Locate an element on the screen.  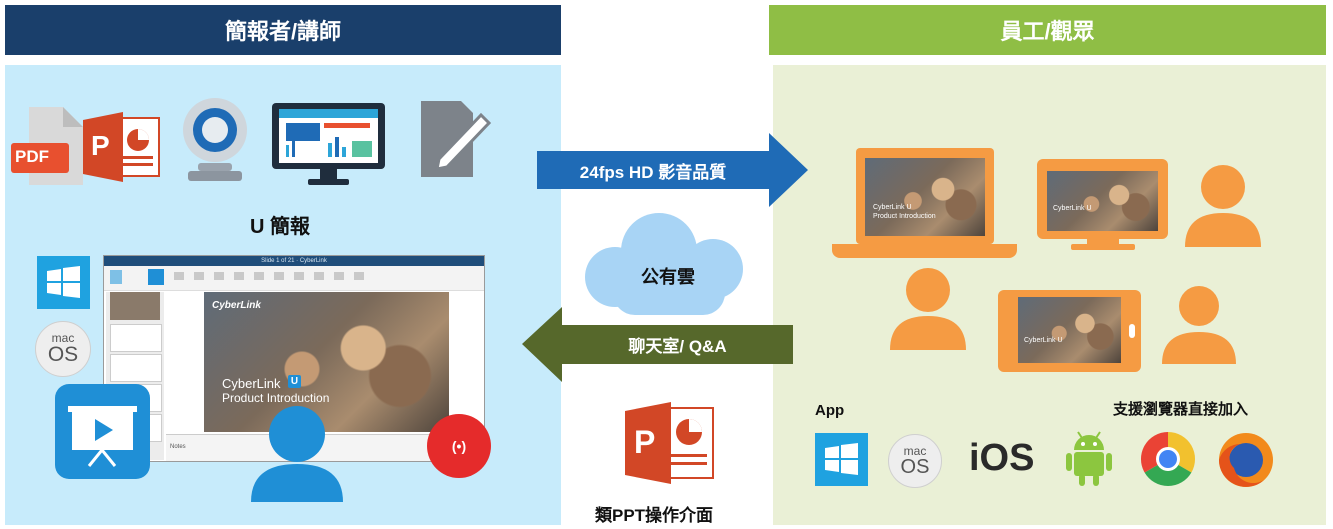
presenter-header-title: 簡報者/講師 is located at coordinates (283, 31).